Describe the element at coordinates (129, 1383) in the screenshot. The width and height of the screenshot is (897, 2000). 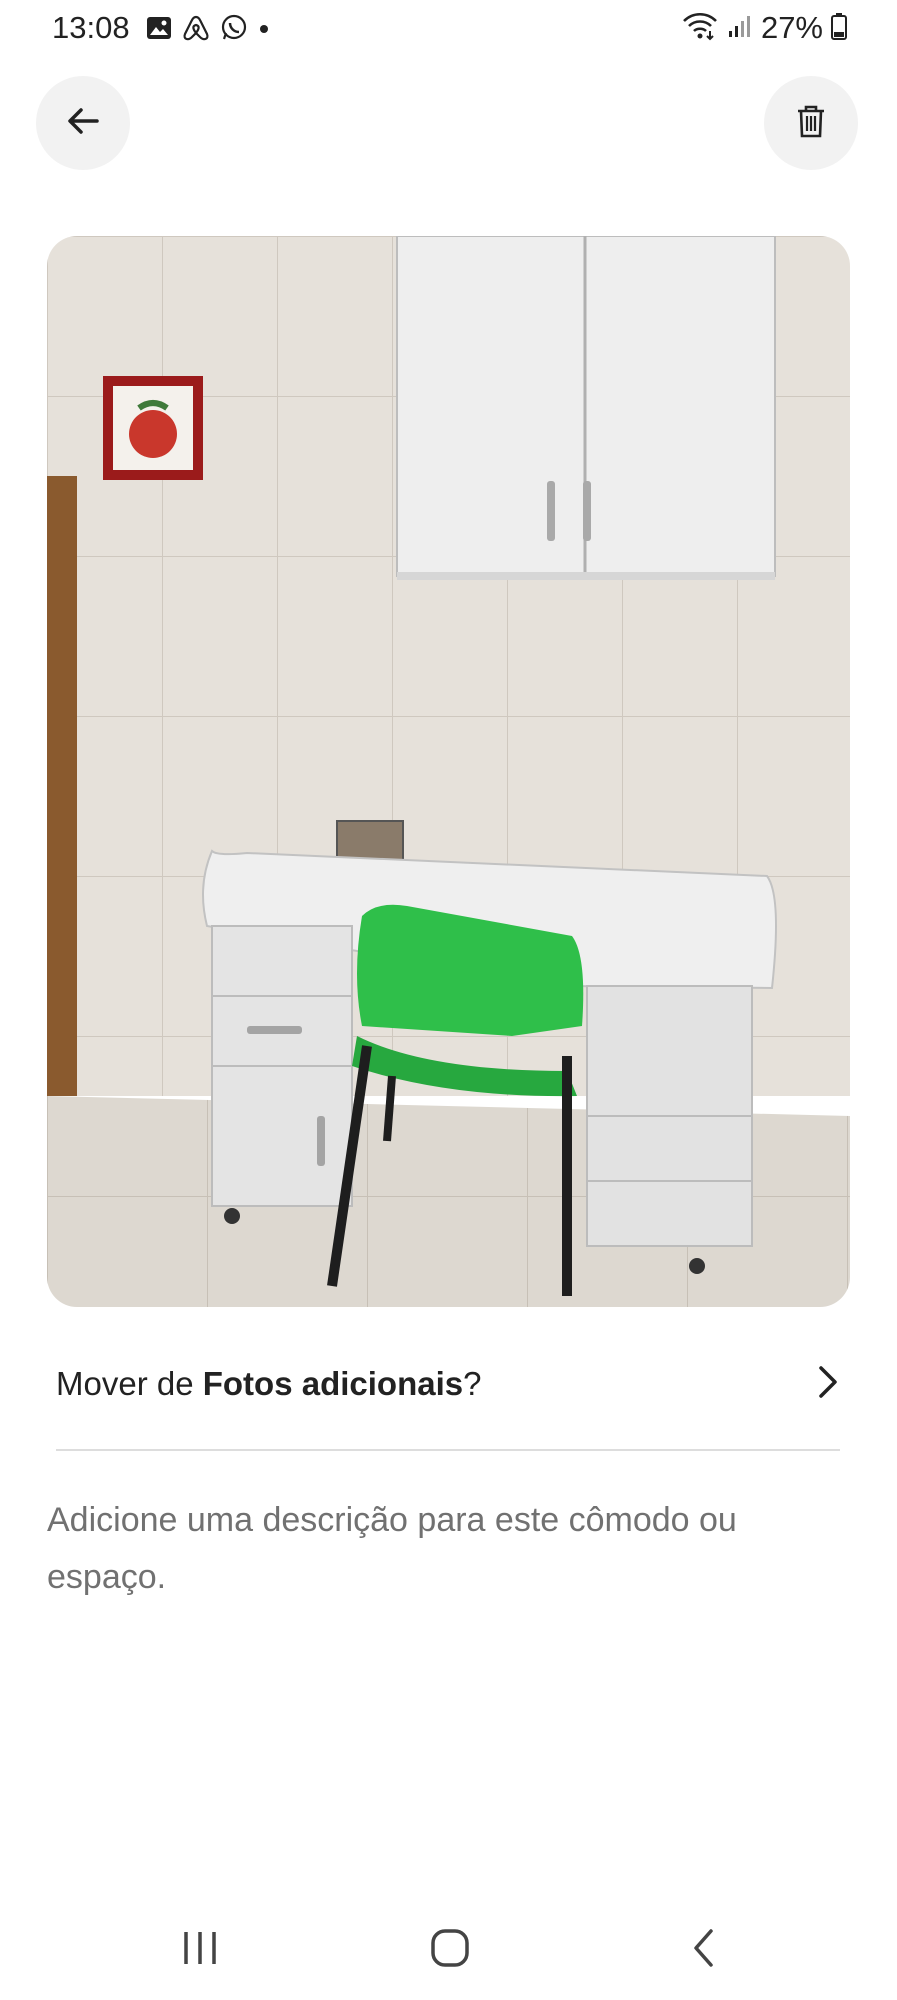
I see `move-prefix: Mover de` at that location.